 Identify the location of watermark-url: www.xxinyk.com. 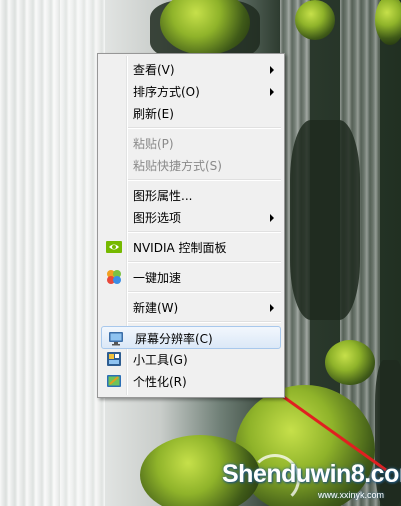
(351, 495).